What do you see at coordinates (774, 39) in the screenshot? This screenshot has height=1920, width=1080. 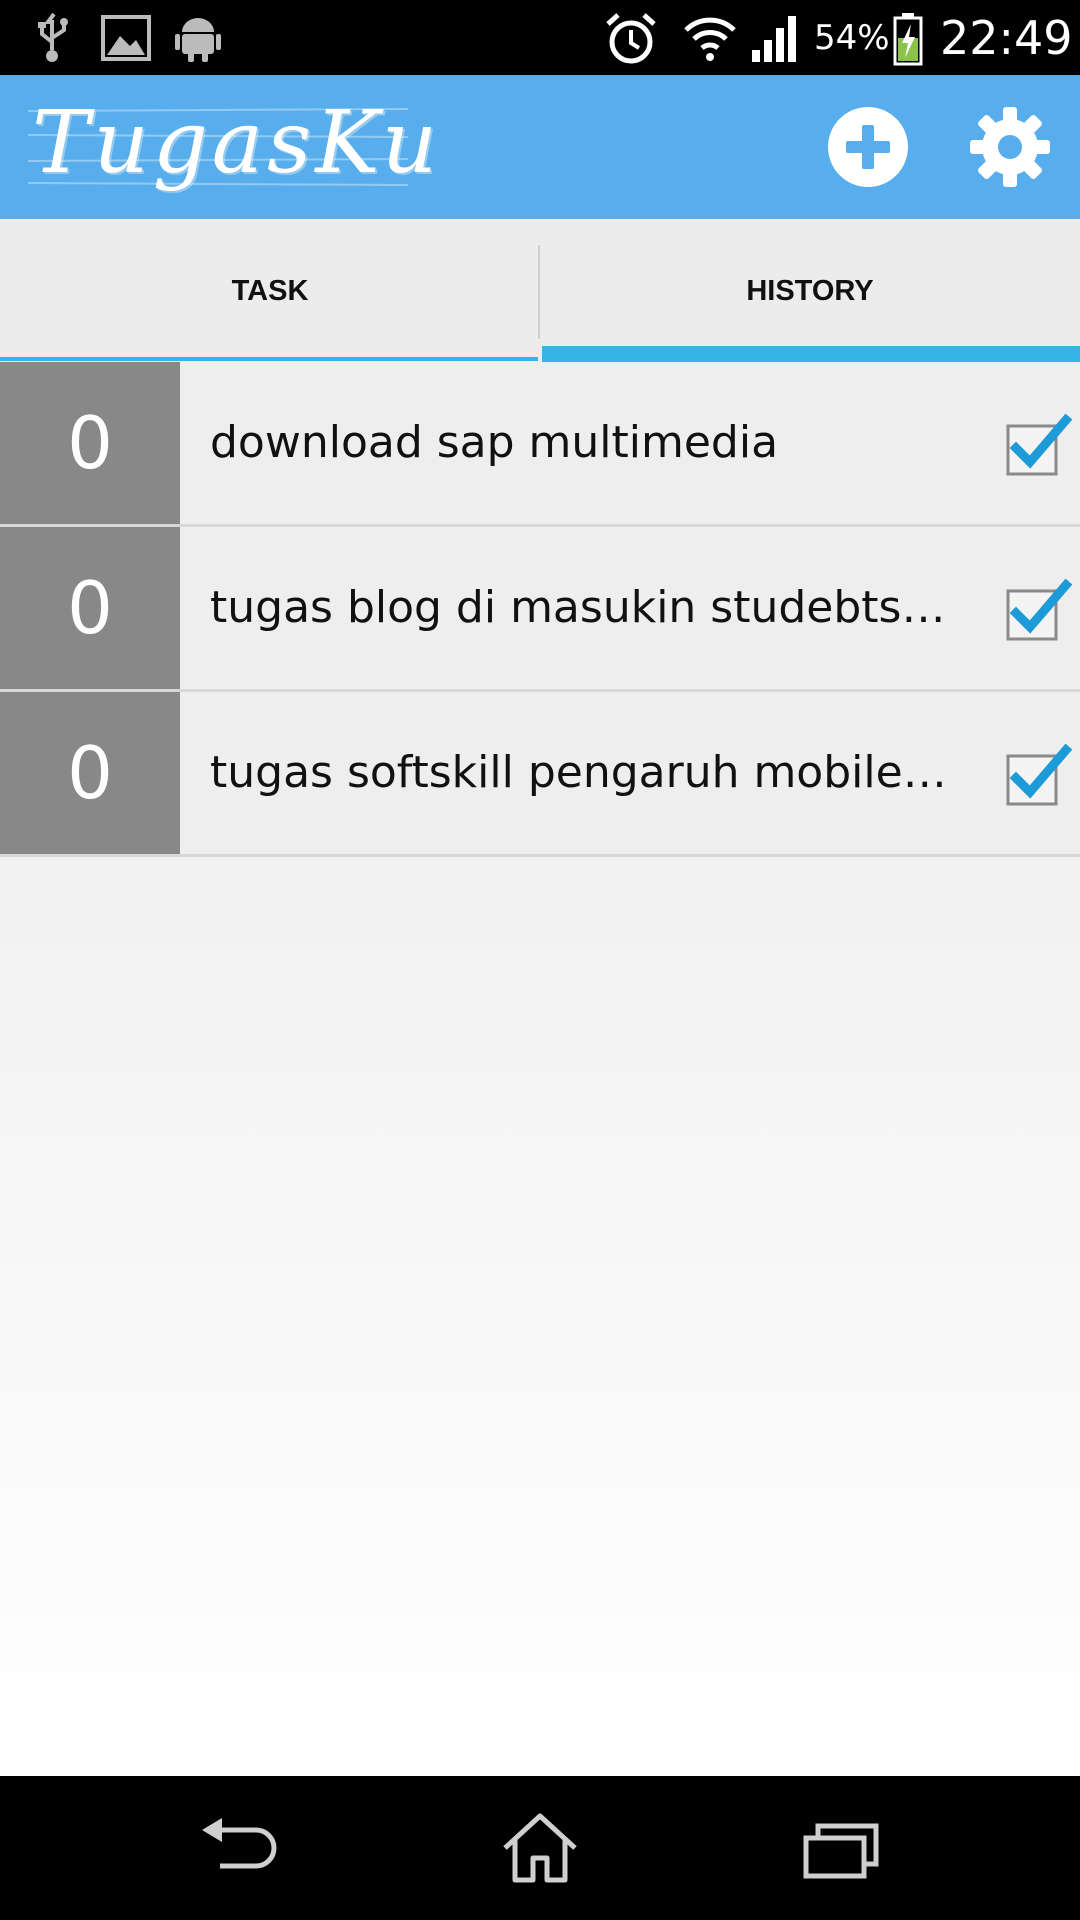 I see `signal-icon` at bounding box center [774, 39].